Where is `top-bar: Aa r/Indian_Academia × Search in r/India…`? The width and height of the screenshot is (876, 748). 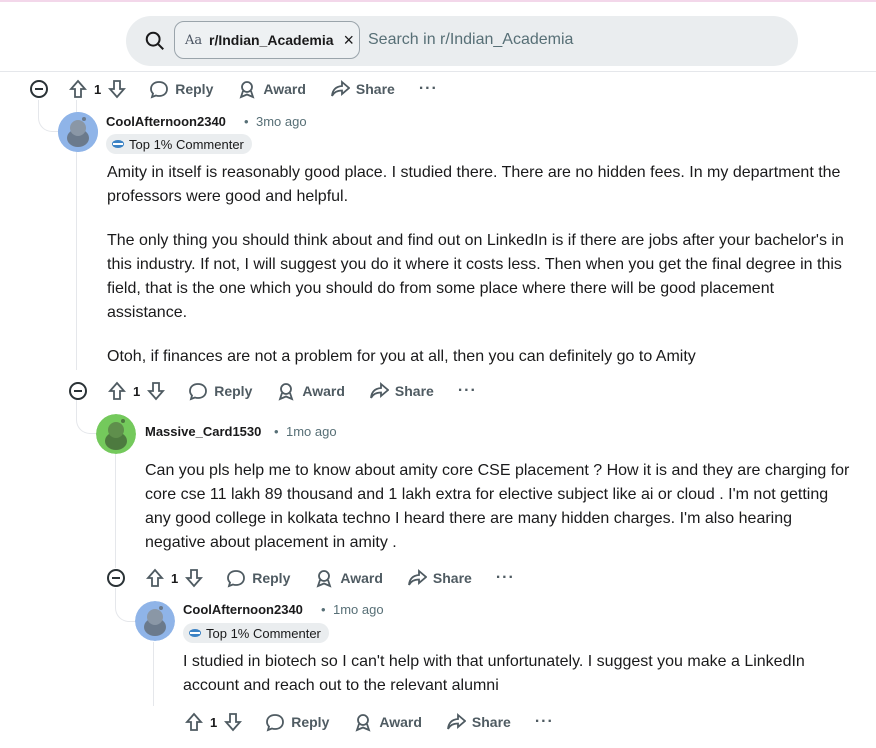
top-bar: Aa r/Indian_Academia × Search in r/India… is located at coordinates (438, 36).